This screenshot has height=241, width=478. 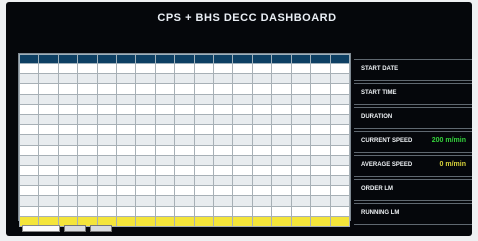 I want to click on date-field, so click(x=41, y=228).